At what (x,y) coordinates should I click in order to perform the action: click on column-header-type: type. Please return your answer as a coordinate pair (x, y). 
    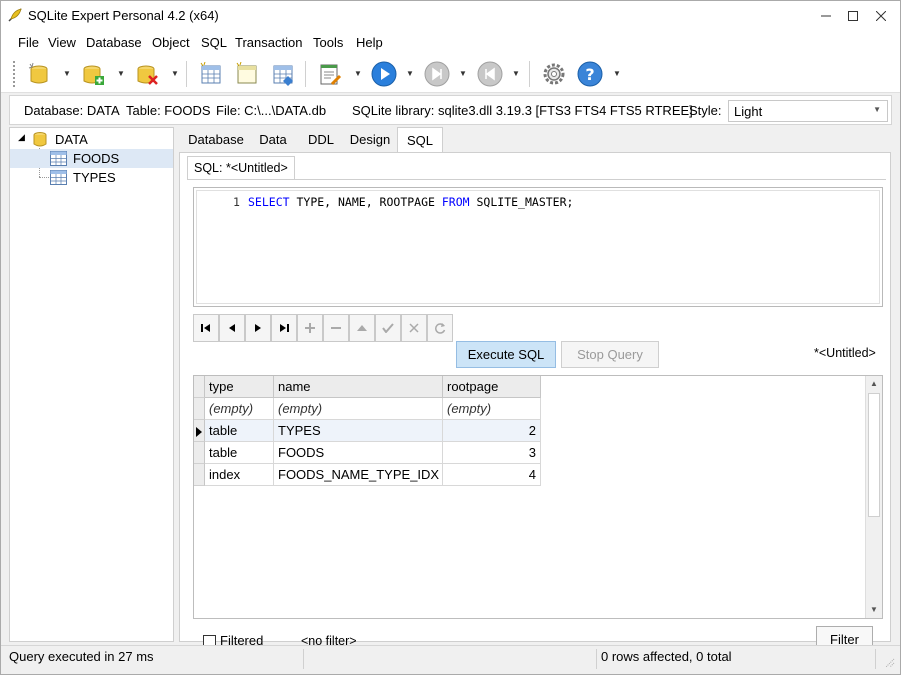
    Looking at the image, I should click on (239, 387).